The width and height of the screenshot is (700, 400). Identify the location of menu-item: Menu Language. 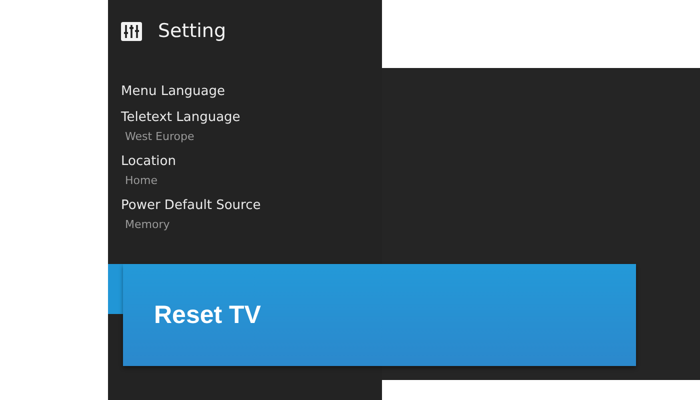
(251, 91).